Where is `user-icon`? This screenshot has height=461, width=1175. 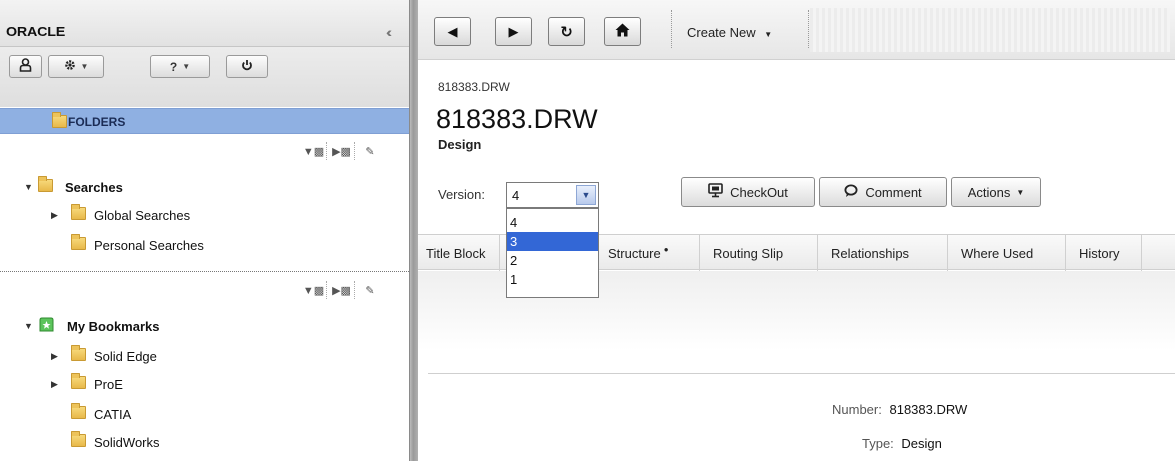
user-icon is located at coordinates (25, 66).